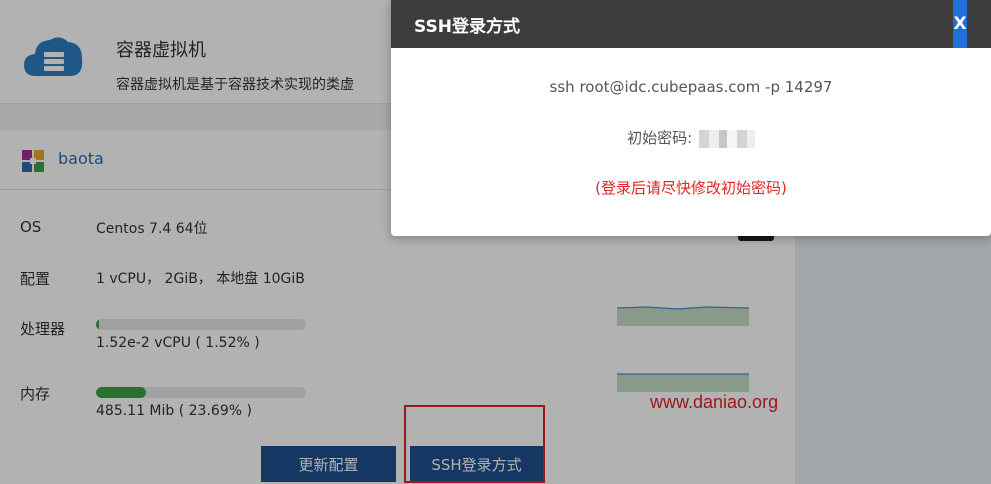  I want to click on password-label: 初始密码:, so click(660, 138).